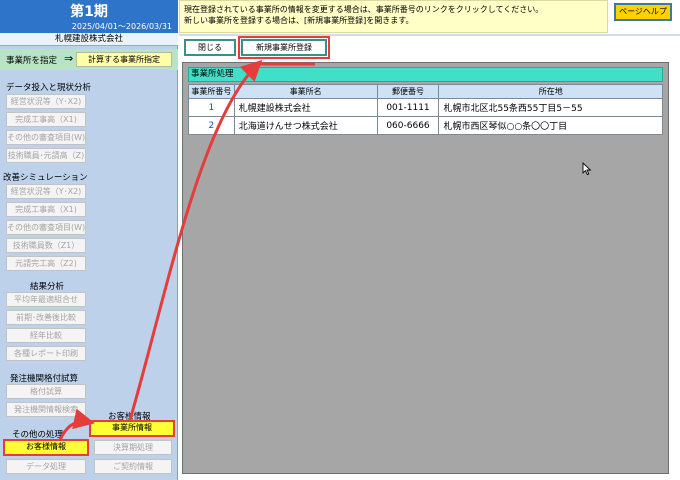 The width and height of the screenshot is (680, 480). I want to click on btn-data-processing: データ処理, so click(46, 466).